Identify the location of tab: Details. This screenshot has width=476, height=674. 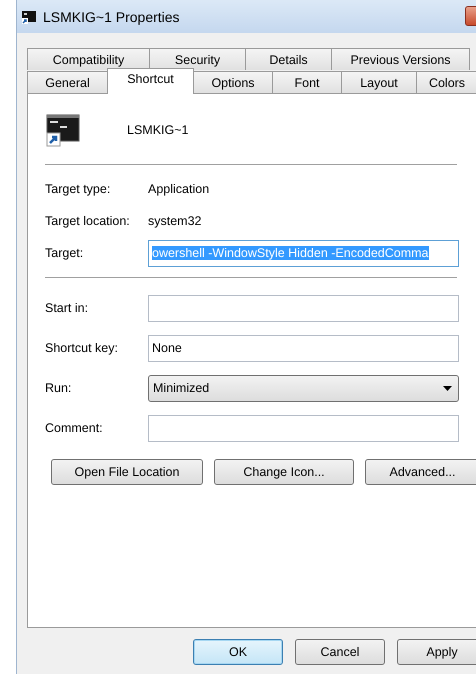
(288, 59).